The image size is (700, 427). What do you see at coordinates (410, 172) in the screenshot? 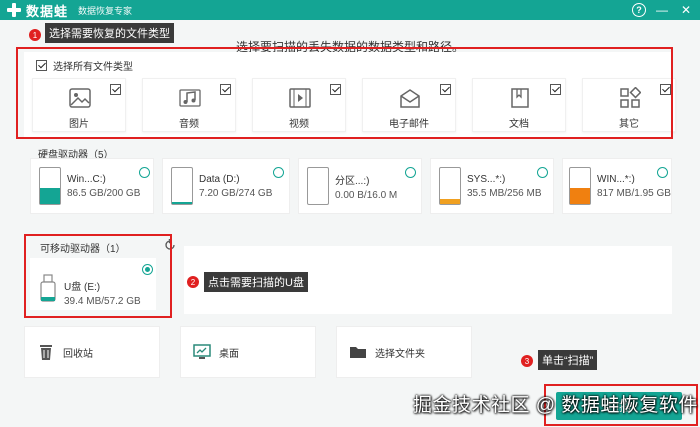
I see `drive-partition-radio` at bounding box center [410, 172].